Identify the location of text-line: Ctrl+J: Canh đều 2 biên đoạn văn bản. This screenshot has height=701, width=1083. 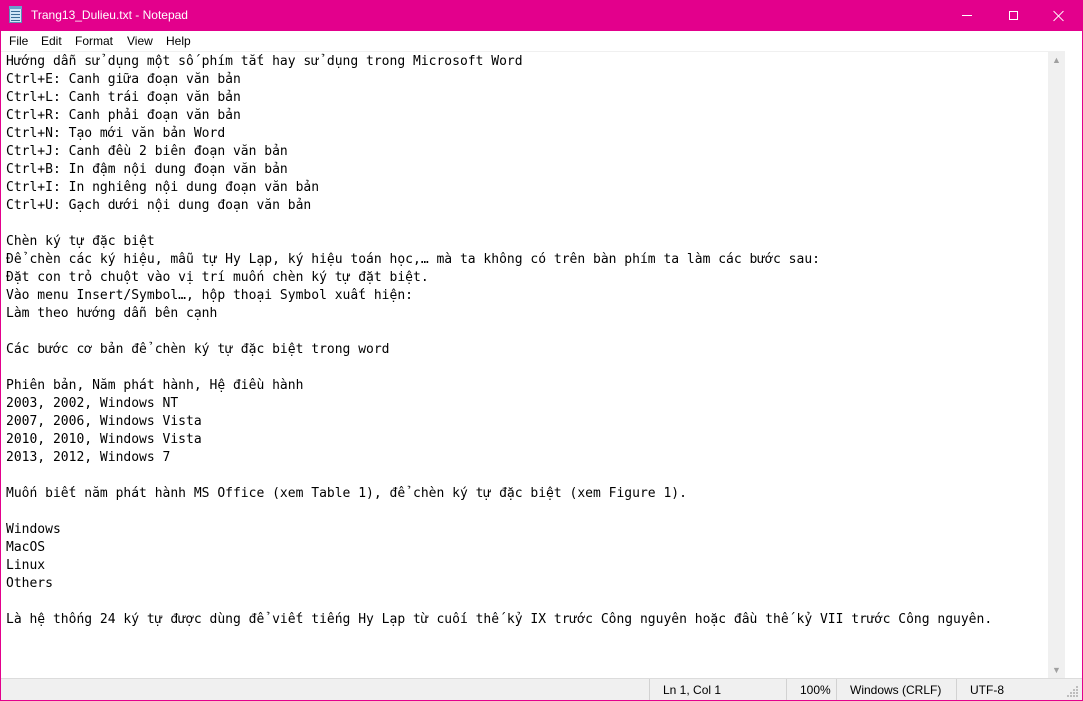
(147, 151).